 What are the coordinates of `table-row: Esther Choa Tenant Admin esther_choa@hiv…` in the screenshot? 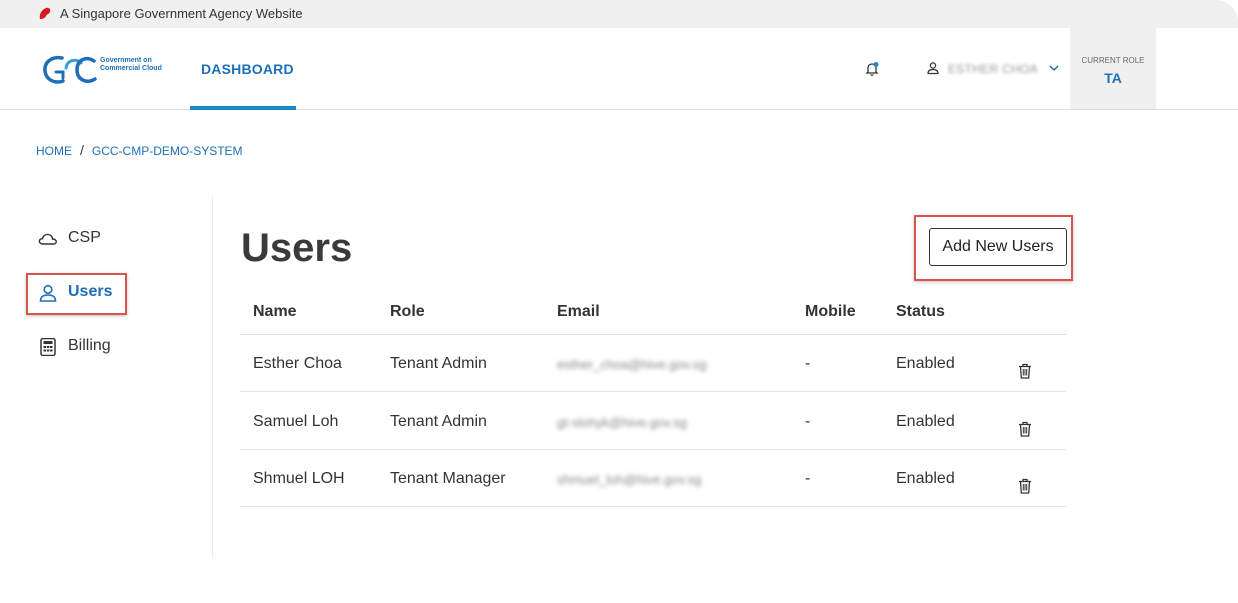 It's located at (653, 363).